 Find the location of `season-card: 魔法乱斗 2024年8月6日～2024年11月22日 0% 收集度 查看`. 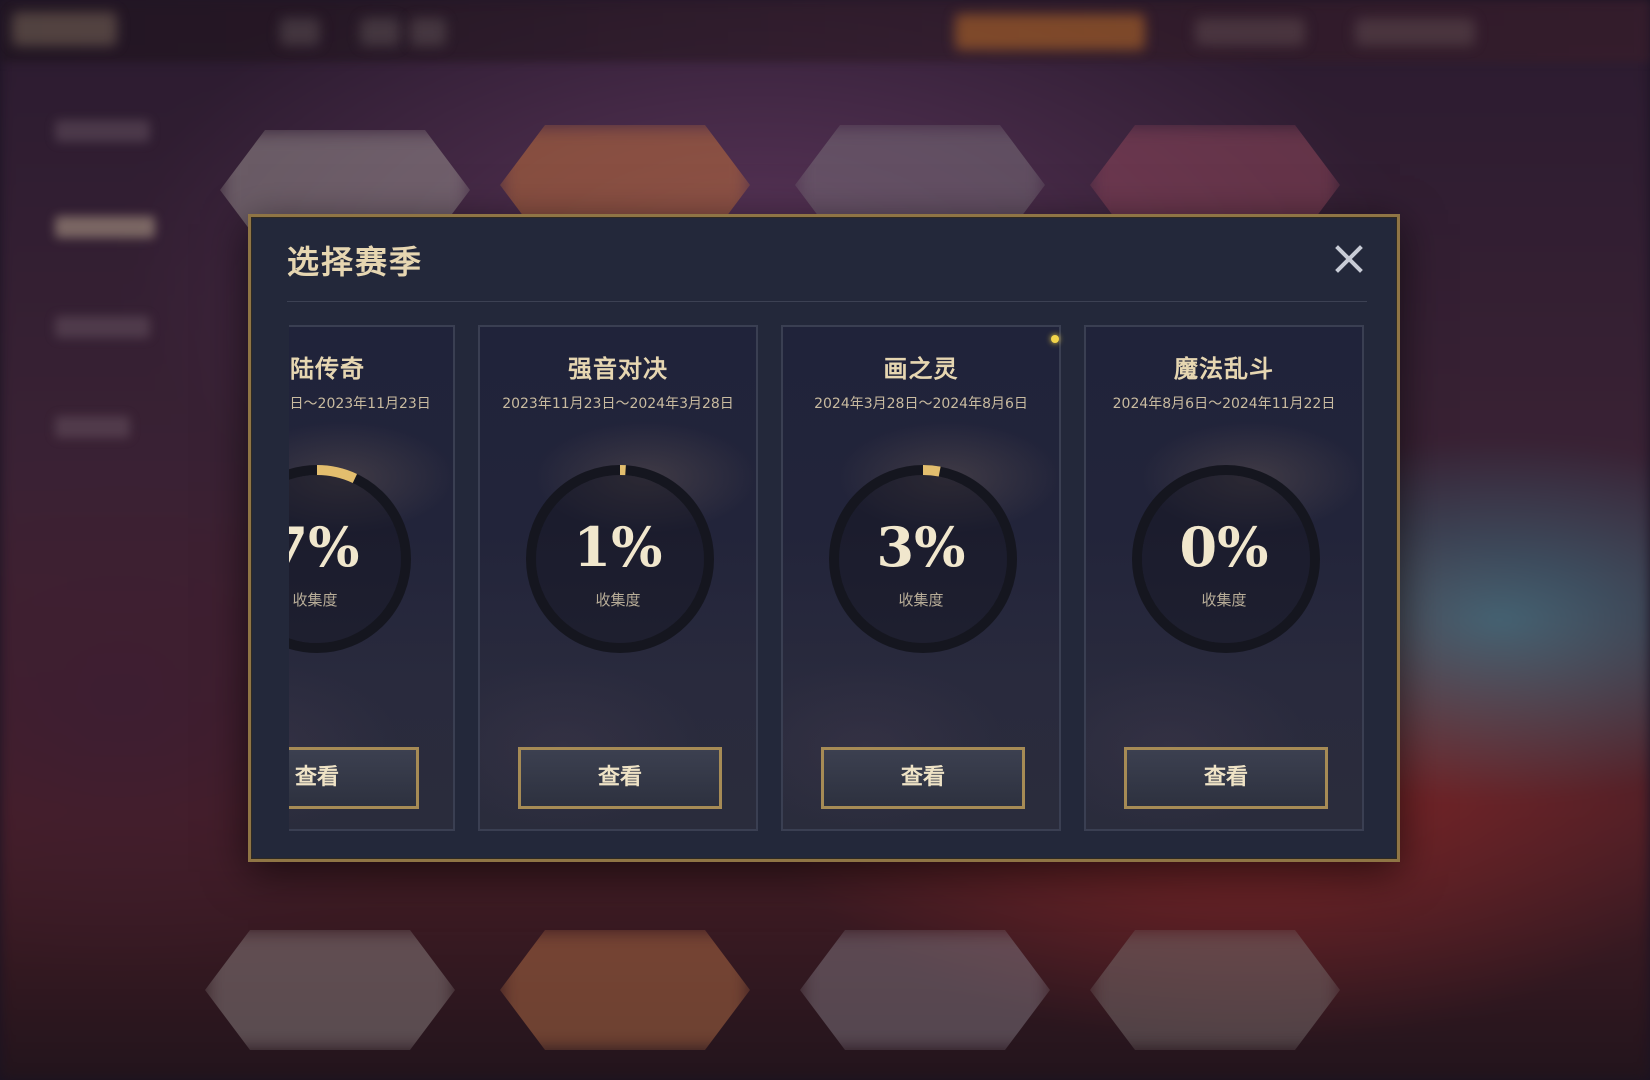

season-card: 魔法乱斗 2024年8月6日～2024年11月22日 0% 收集度 查看 is located at coordinates (1224, 578).